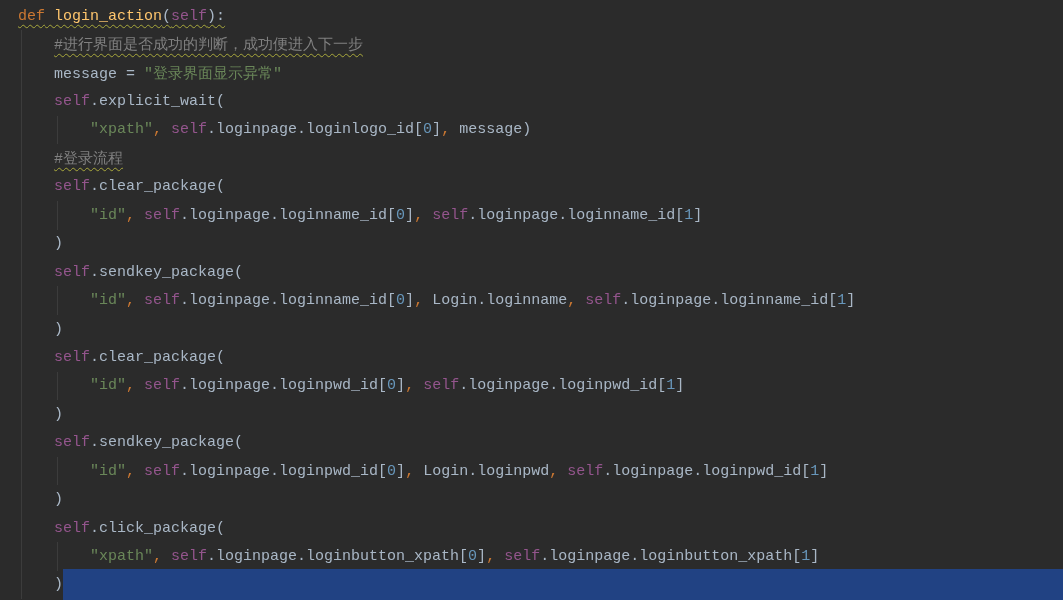 This screenshot has height=600, width=1063. I want to click on code-line: def login_action(self):, so click(122, 16).